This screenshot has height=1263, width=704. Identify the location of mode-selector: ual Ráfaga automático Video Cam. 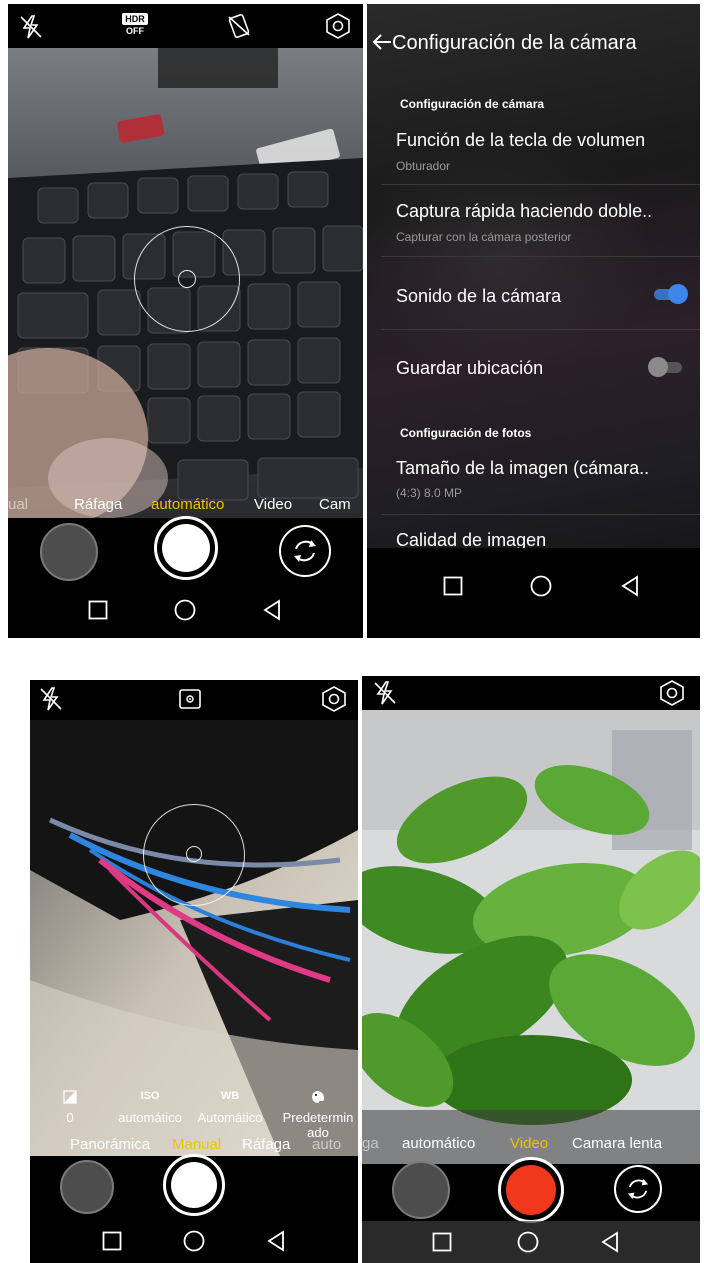
(185, 506).